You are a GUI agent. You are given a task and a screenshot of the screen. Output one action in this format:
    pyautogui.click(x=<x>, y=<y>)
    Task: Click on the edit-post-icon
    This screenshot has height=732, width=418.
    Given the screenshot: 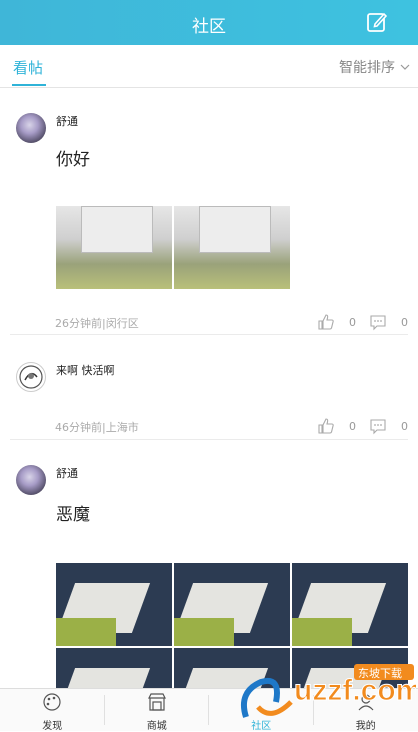 What is the action you would take?
    pyautogui.click(x=377, y=22)
    